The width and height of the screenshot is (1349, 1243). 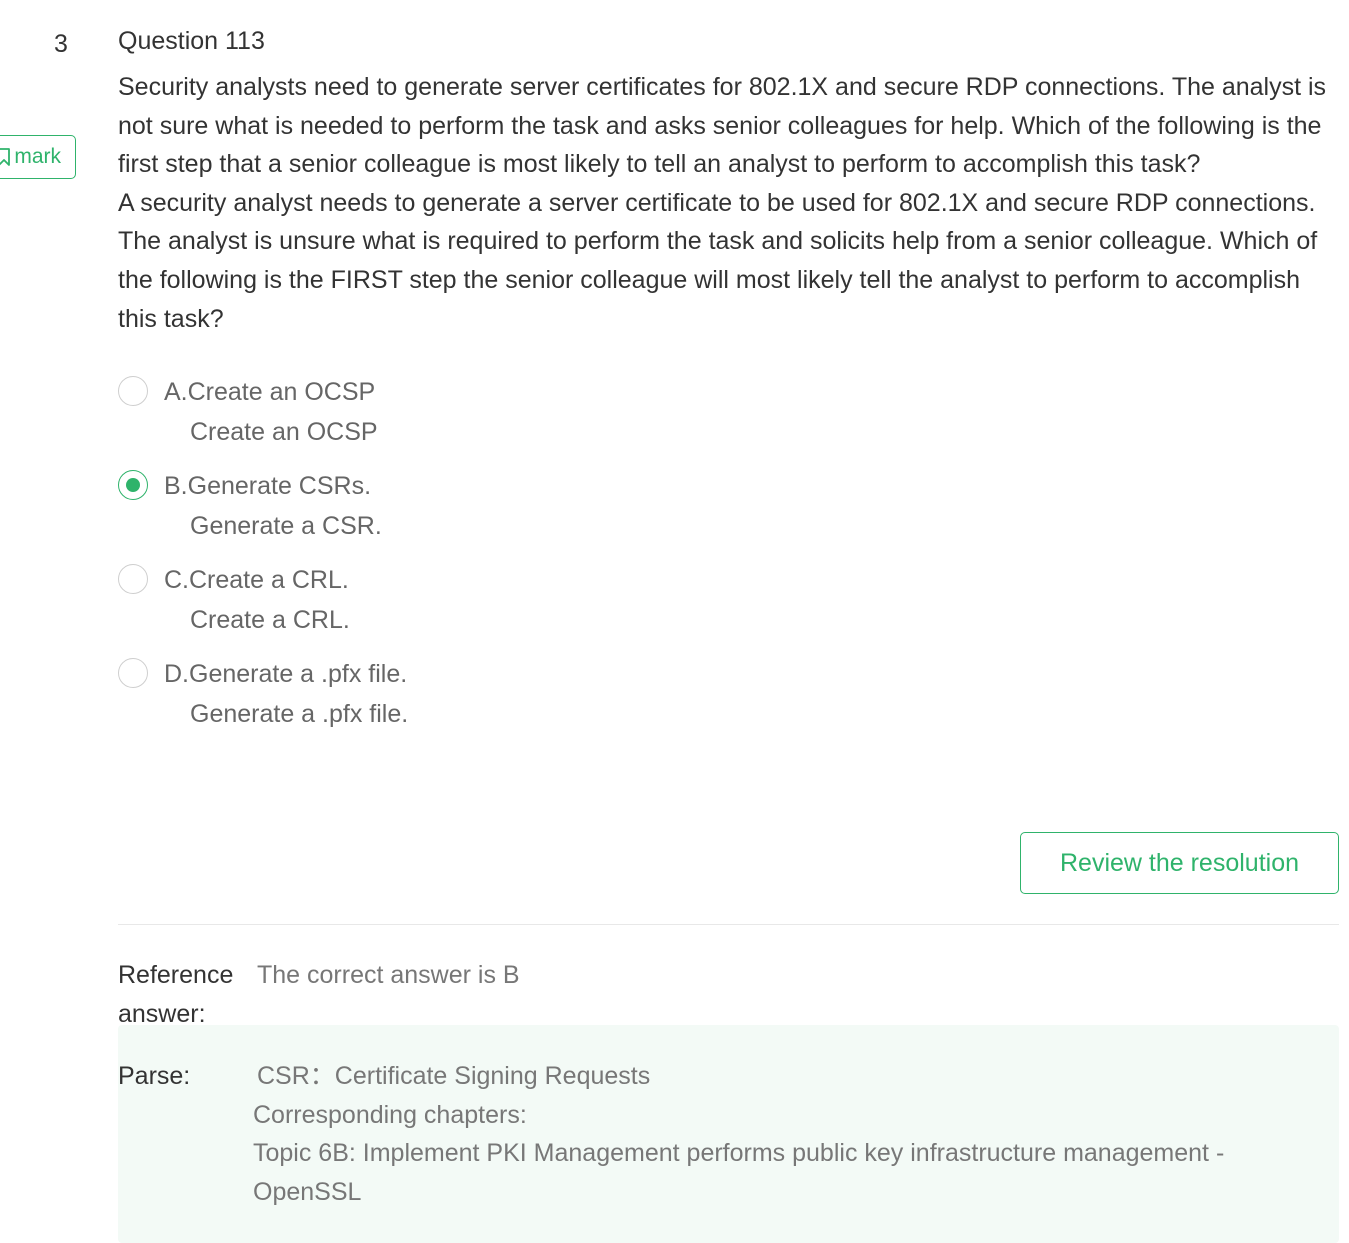 What do you see at coordinates (390, 1114) in the screenshot?
I see `parse-line-2: Corresponding chapters:` at bounding box center [390, 1114].